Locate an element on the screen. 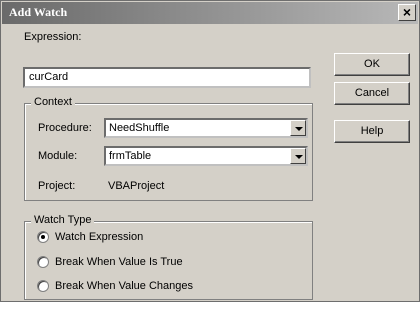  module-value: frmTable is located at coordinates (130, 156).